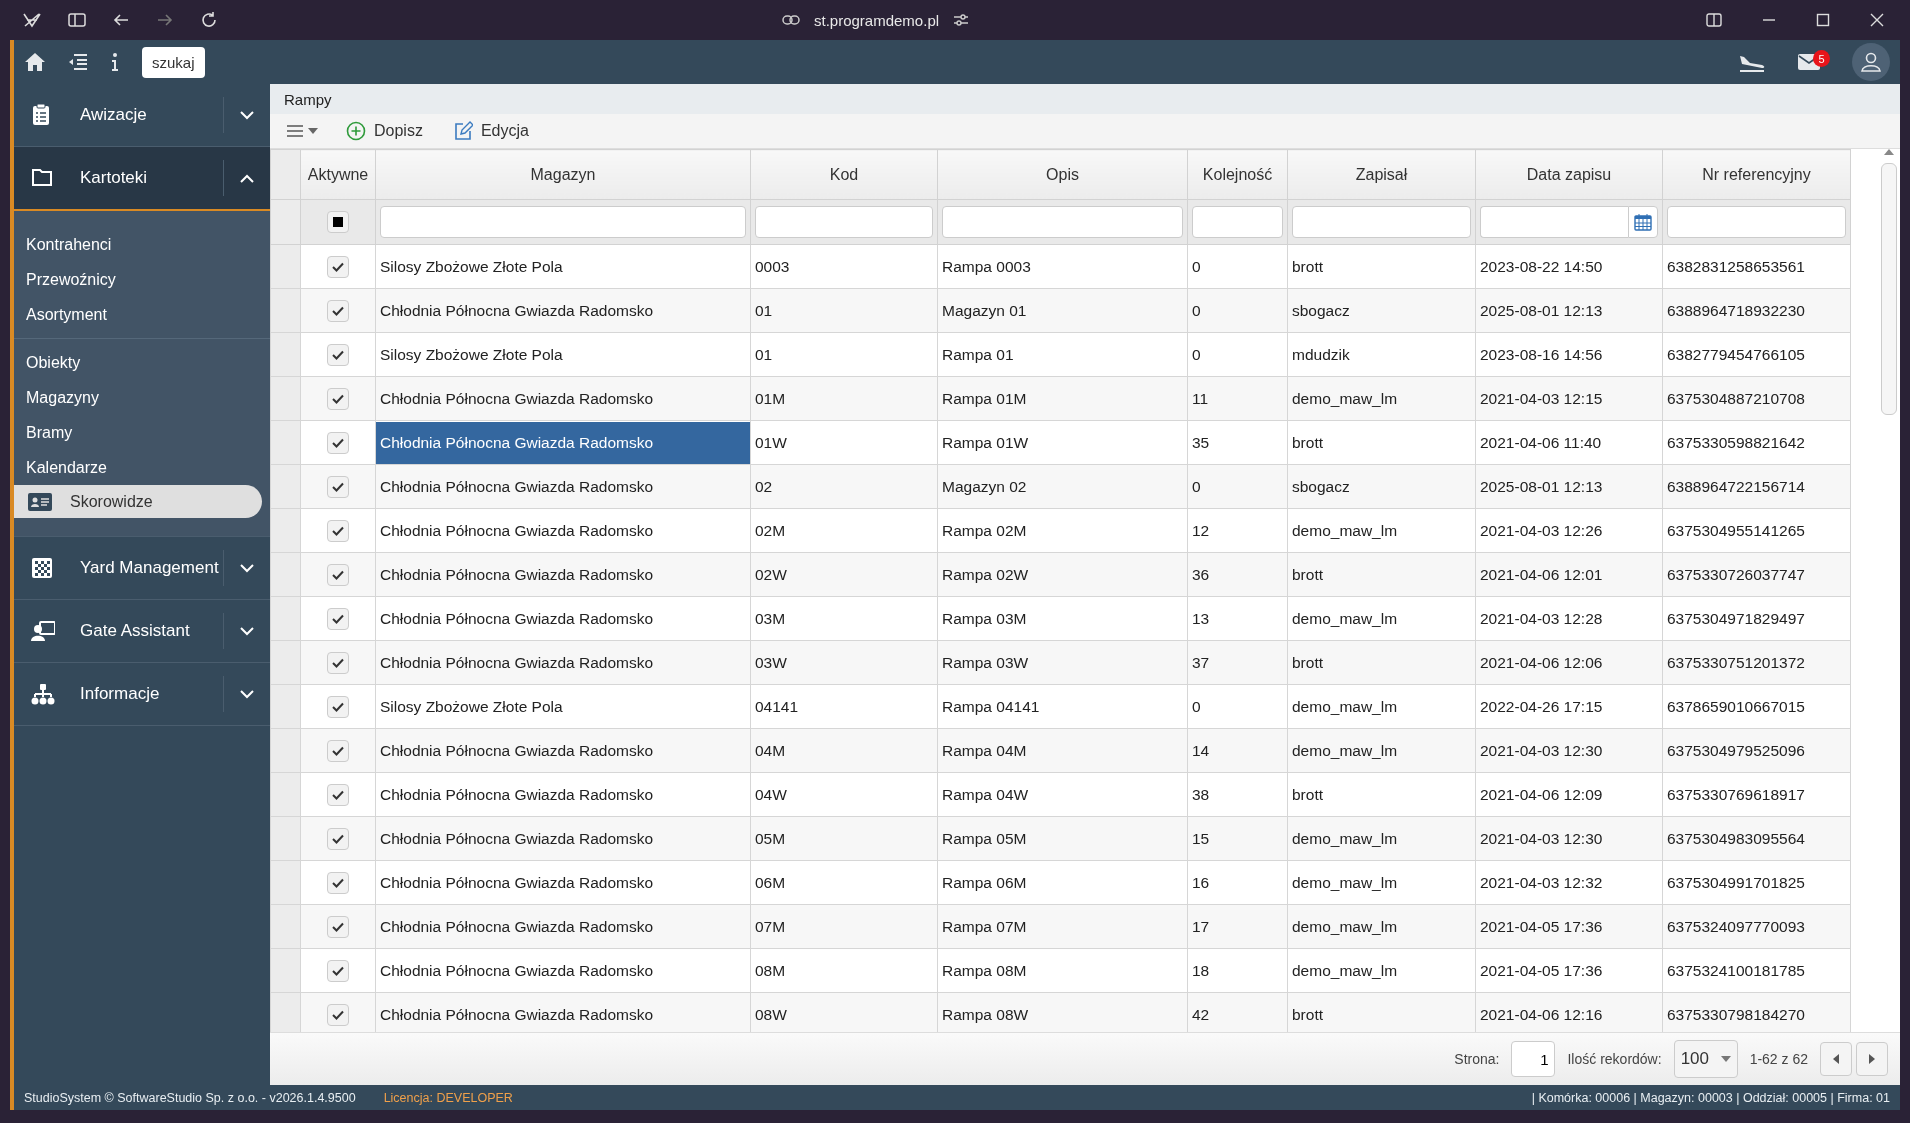  What do you see at coordinates (844, 574) in the screenshot?
I see `table-cell: 02W` at bounding box center [844, 574].